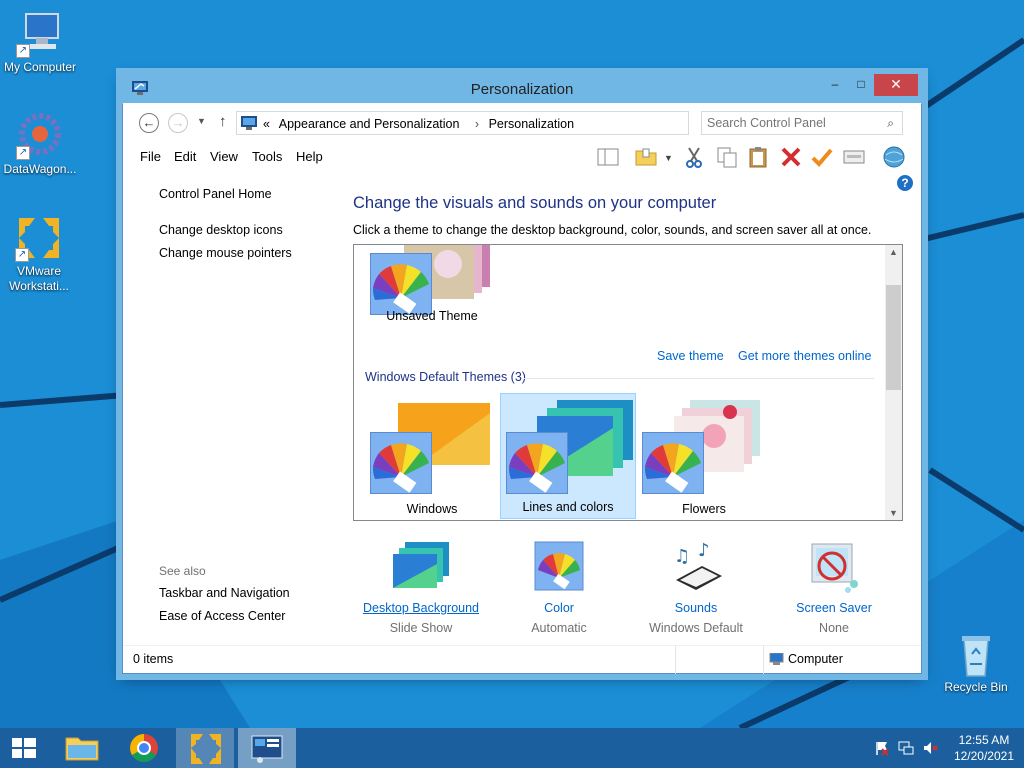  I want to click on taskbar-chrome, so click(144, 748).